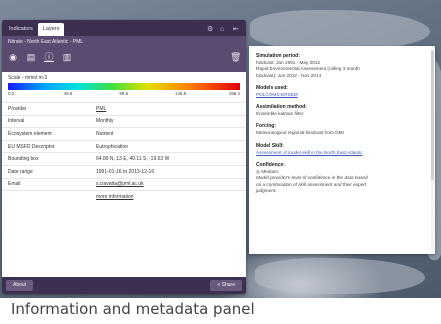 The width and height of the screenshot is (441, 324). Describe the element at coordinates (51, 29) in the screenshot. I see `tab-layers: Layers` at that location.